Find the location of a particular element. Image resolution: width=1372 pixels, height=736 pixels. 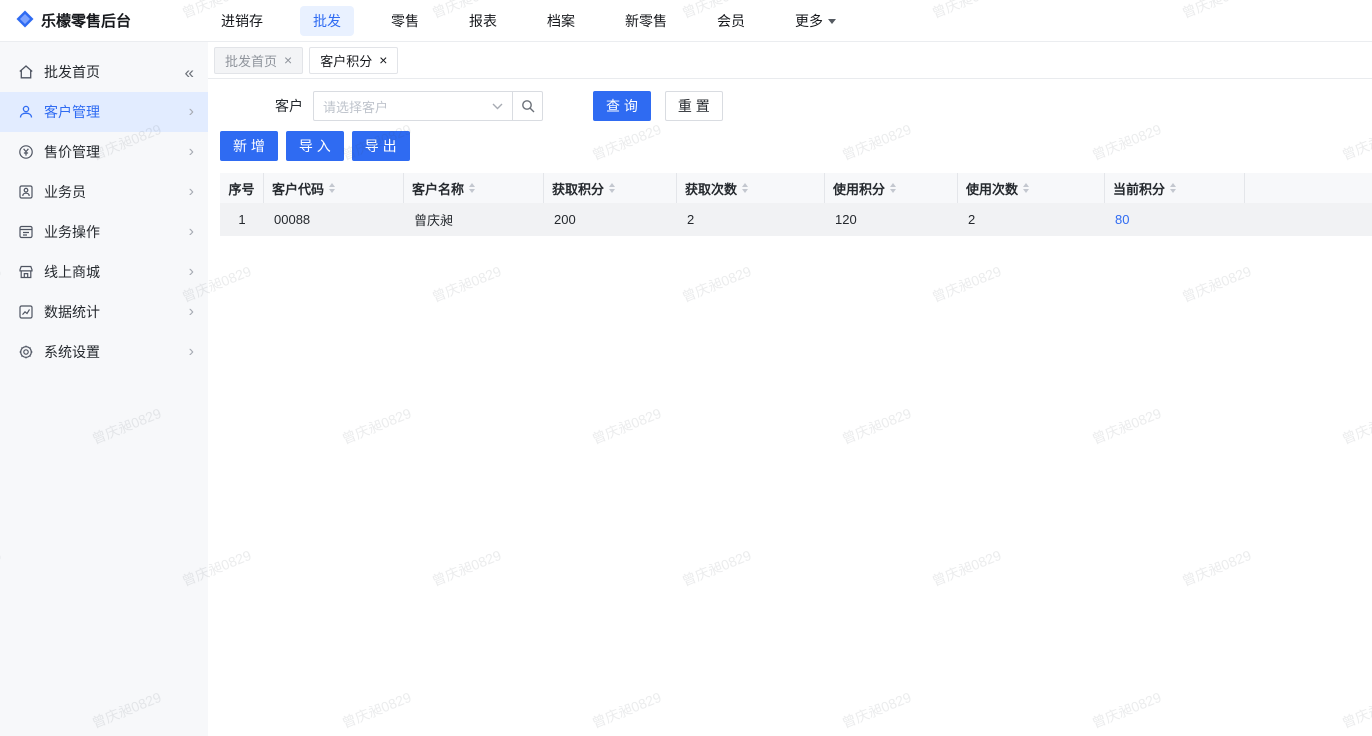

topnav-item-label: 进销存 is located at coordinates (242, 20).